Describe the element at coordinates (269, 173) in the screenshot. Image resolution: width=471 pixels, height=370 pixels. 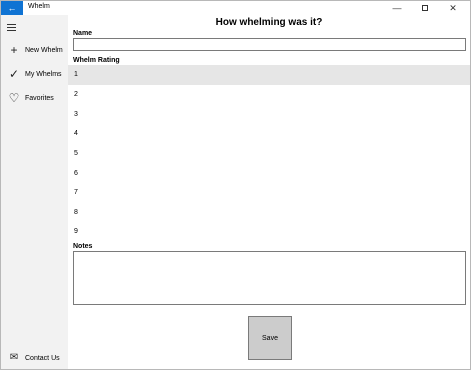
I see `rating-item-6: 6` at that location.